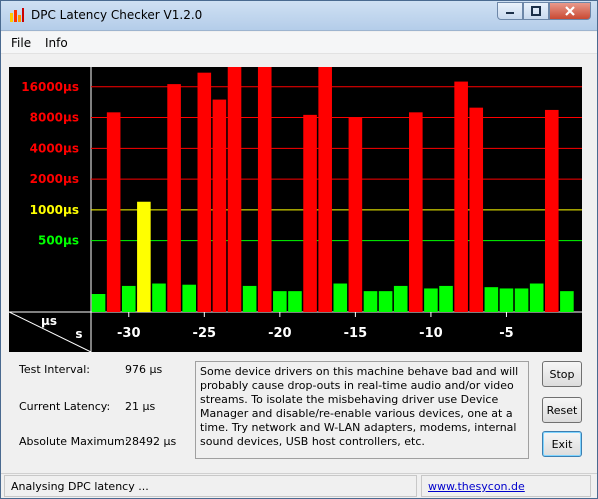 This screenshot has height=499, width=598. Describe the element at coordinates (54, 118) in the screenshot. I see `y-tick-label: 8000µs` at that location.